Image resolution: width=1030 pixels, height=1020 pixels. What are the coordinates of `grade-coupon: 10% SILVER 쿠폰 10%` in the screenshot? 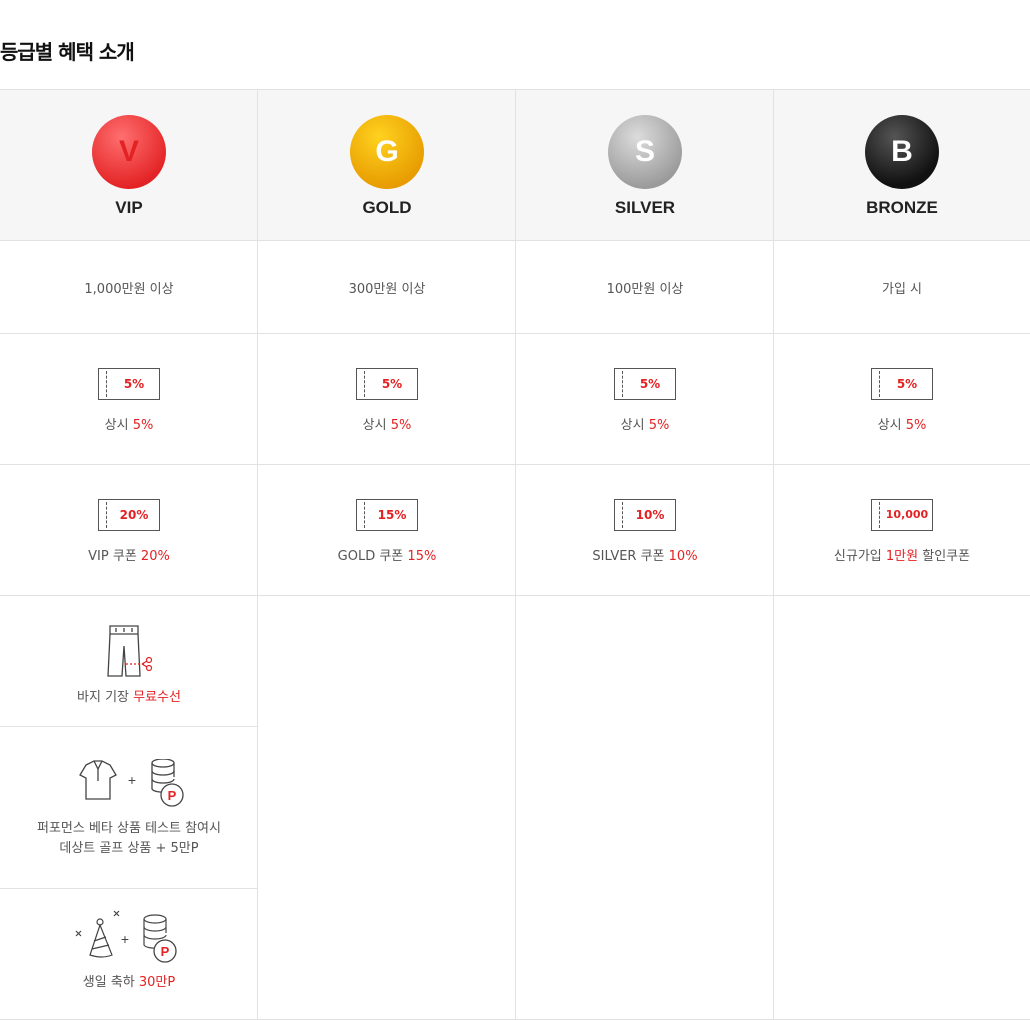 It's located at (645, 530).